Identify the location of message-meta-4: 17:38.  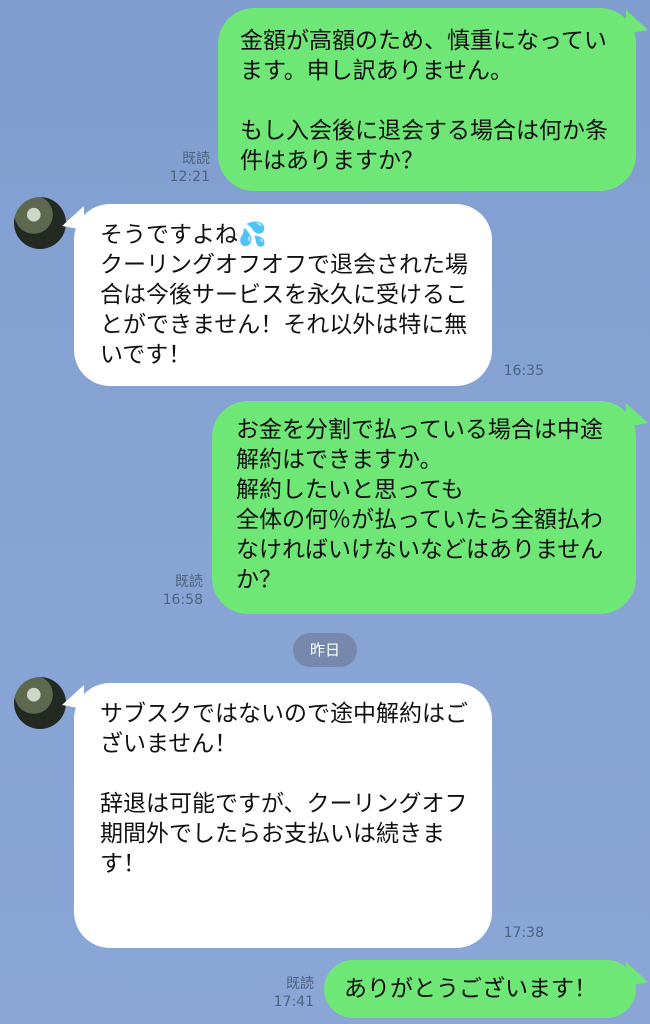
(520, 933).